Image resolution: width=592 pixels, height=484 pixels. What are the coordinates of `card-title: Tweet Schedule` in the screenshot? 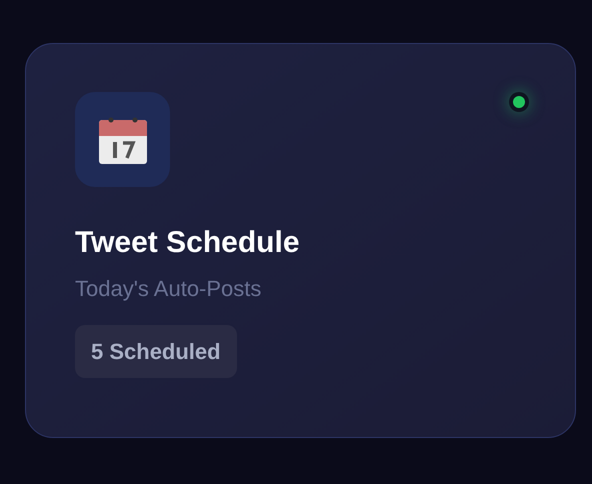 It's located at (188, 243).